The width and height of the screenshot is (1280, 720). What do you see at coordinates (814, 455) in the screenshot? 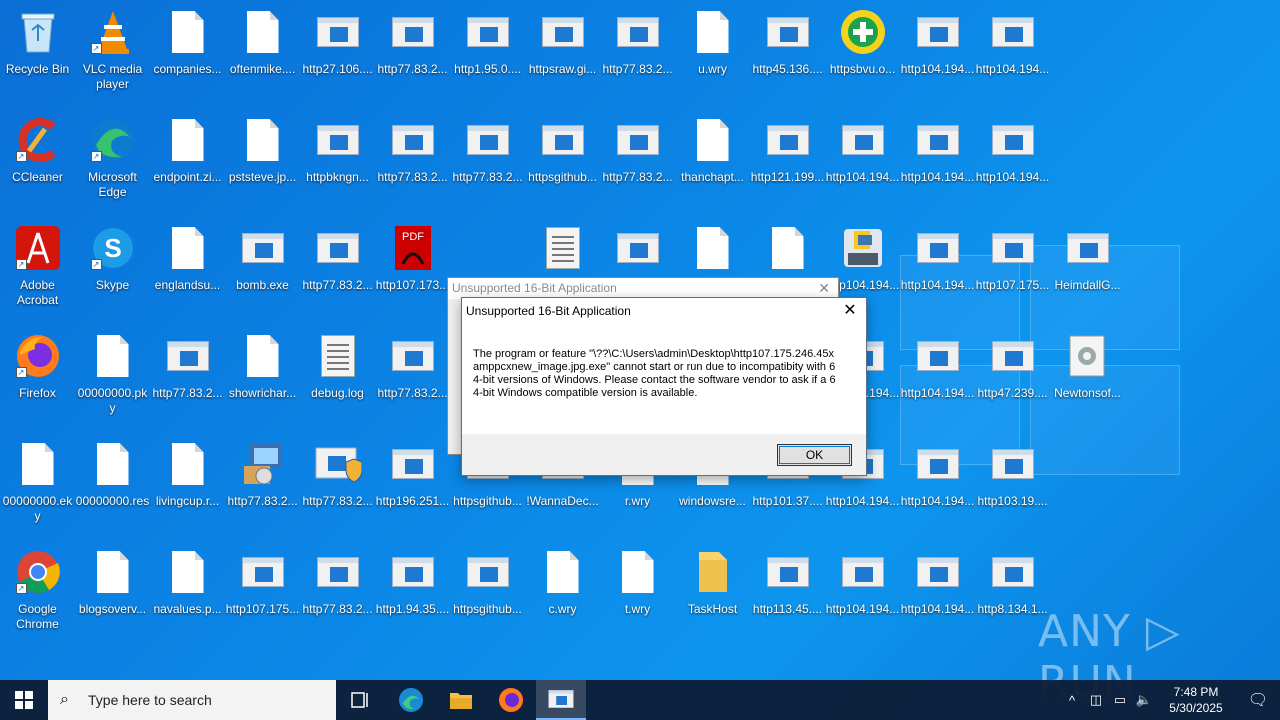
I see `ok-button: OK` at bounding box center [814, 455].